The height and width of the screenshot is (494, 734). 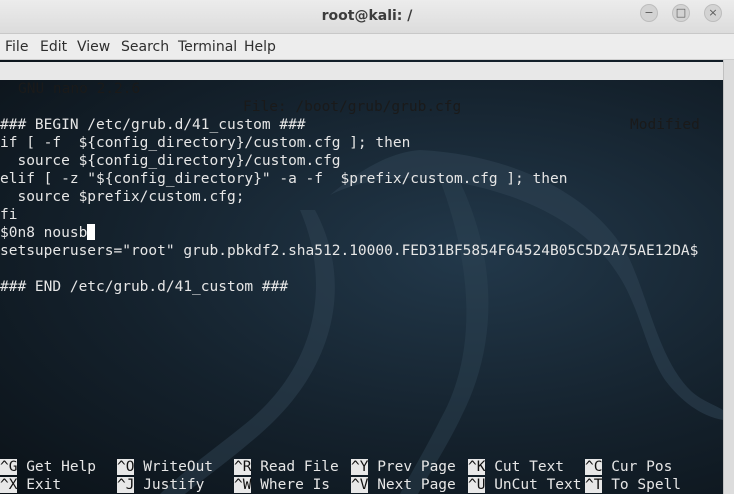 What do you see at coordinates (360, 485) in the screenshot?
I see `shortcut-key: ^V` at bounding box center [360, 485].